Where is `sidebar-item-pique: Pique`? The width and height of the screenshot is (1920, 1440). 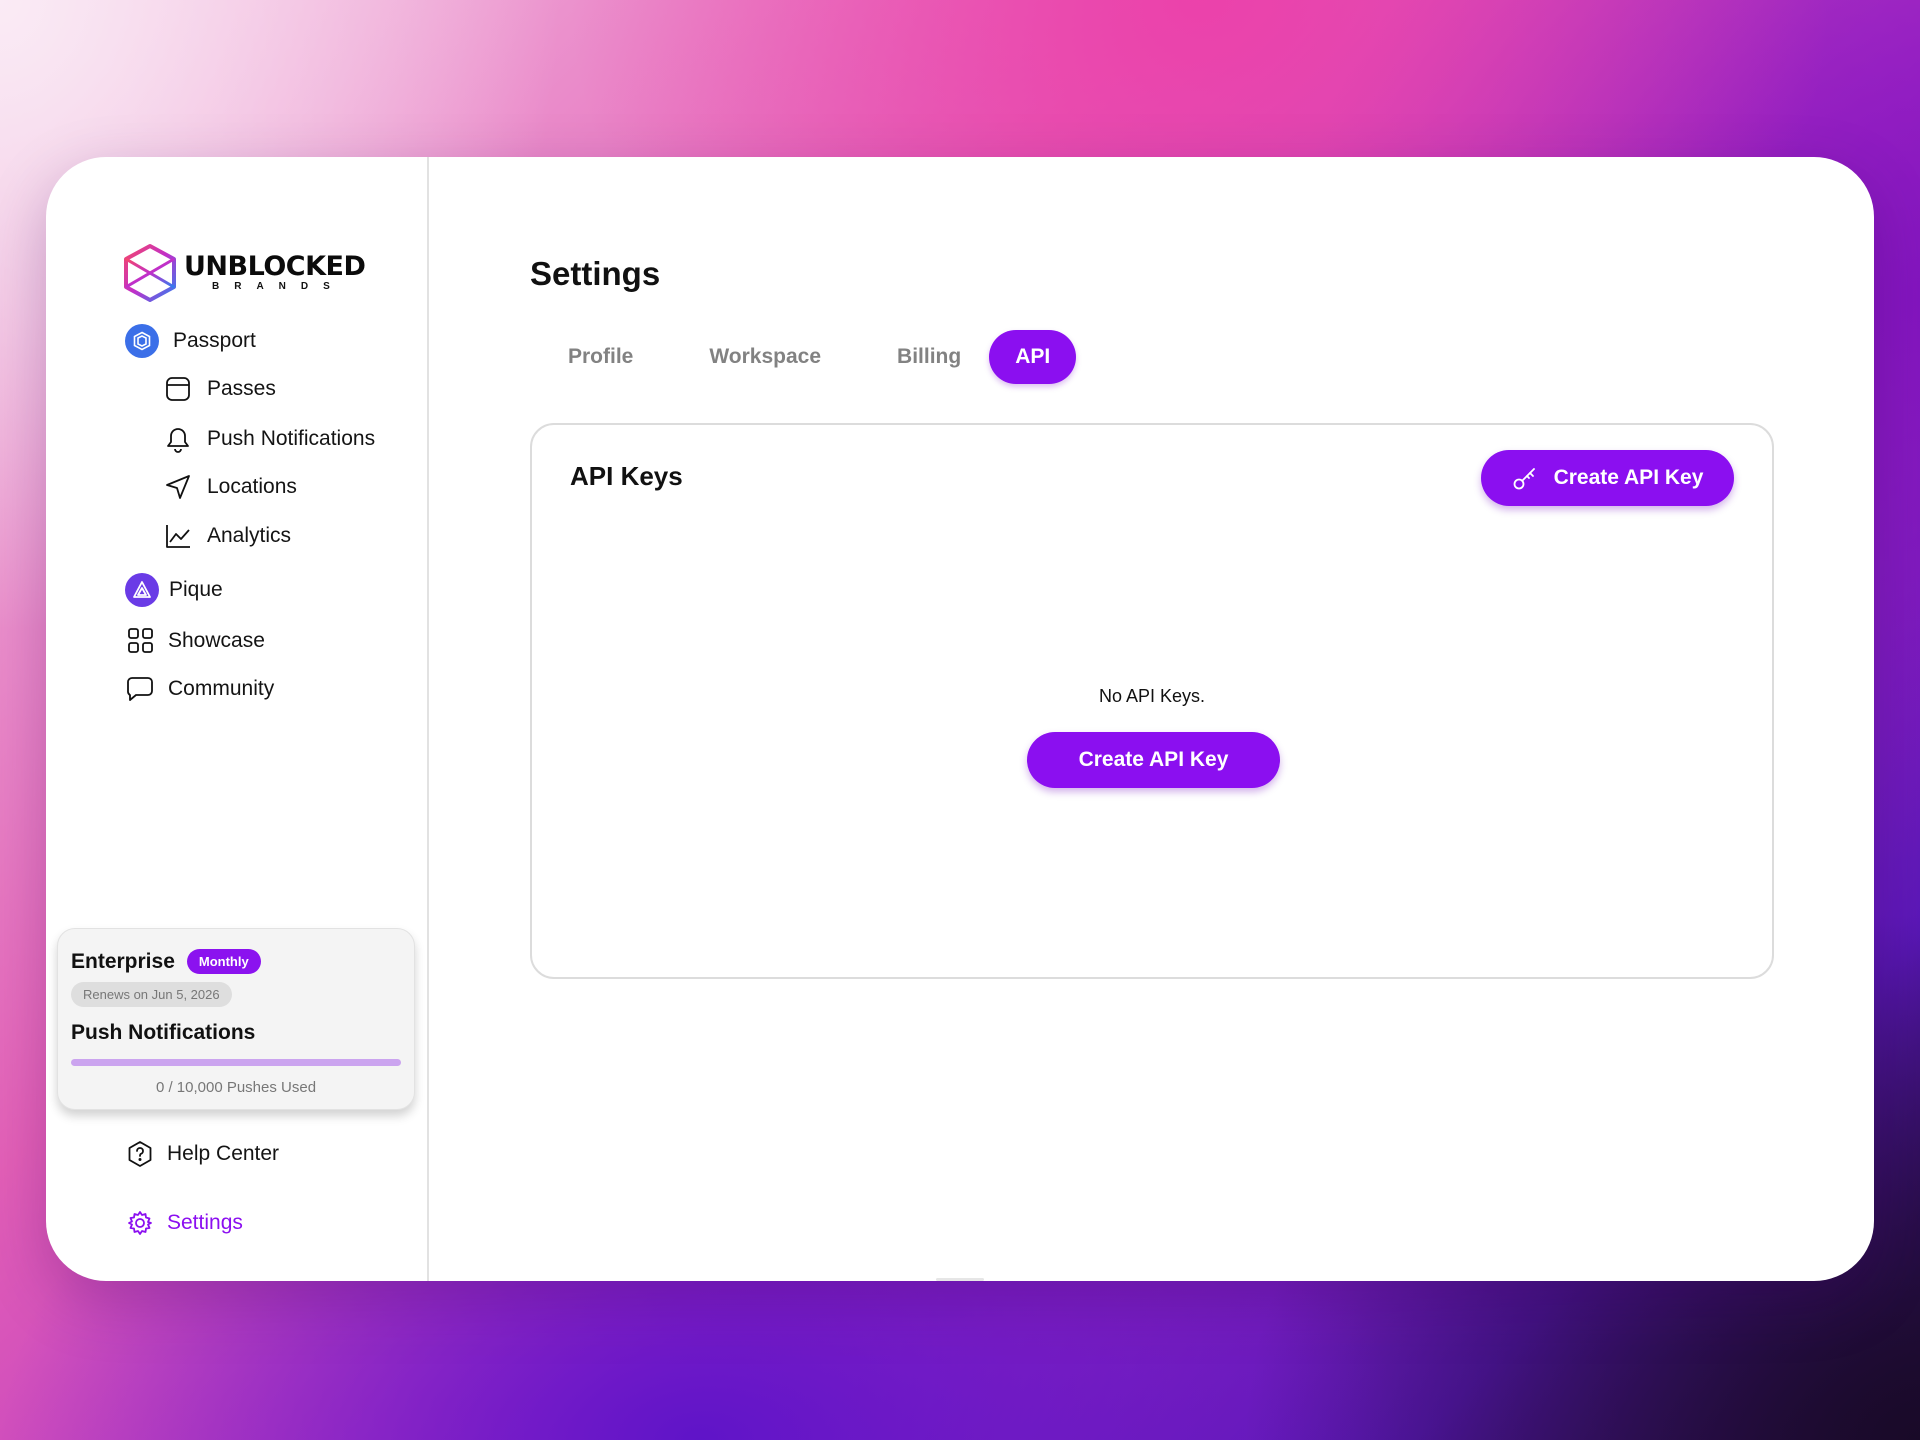 sidebar-item-pique: Pique is located at coordinates (174, 590).